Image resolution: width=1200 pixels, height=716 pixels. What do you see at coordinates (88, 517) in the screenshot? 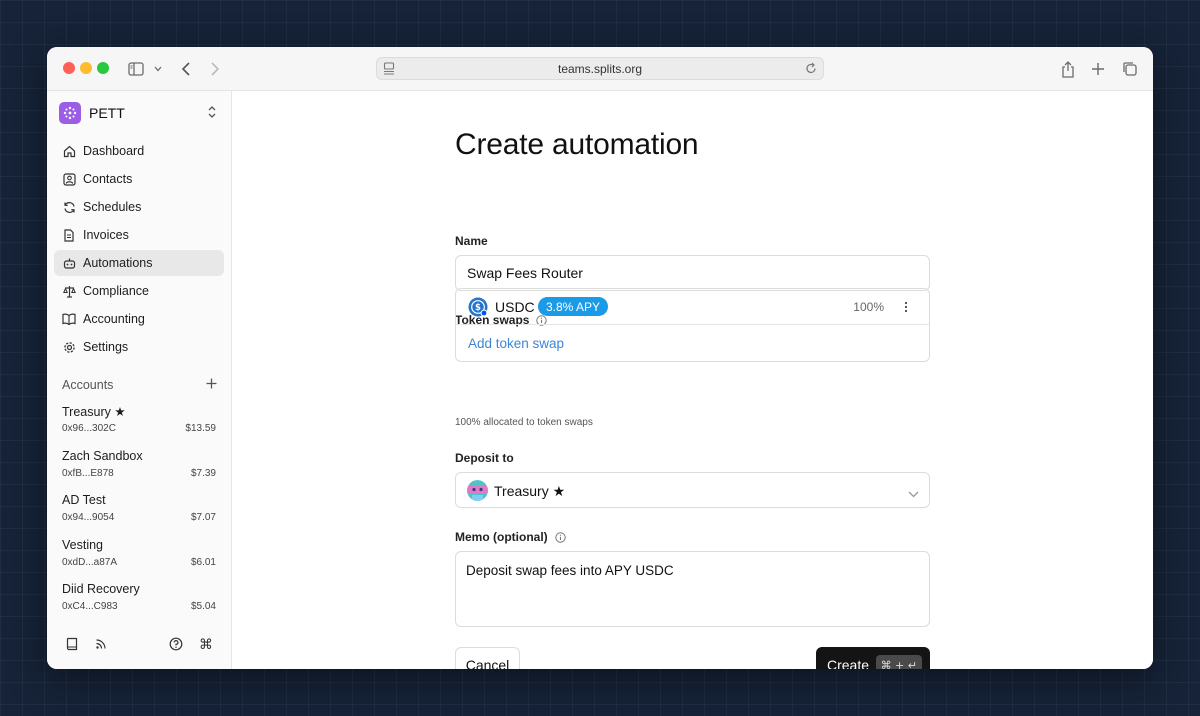
I see `account-address: 0x94...9054` at bounding box center [88, 517].